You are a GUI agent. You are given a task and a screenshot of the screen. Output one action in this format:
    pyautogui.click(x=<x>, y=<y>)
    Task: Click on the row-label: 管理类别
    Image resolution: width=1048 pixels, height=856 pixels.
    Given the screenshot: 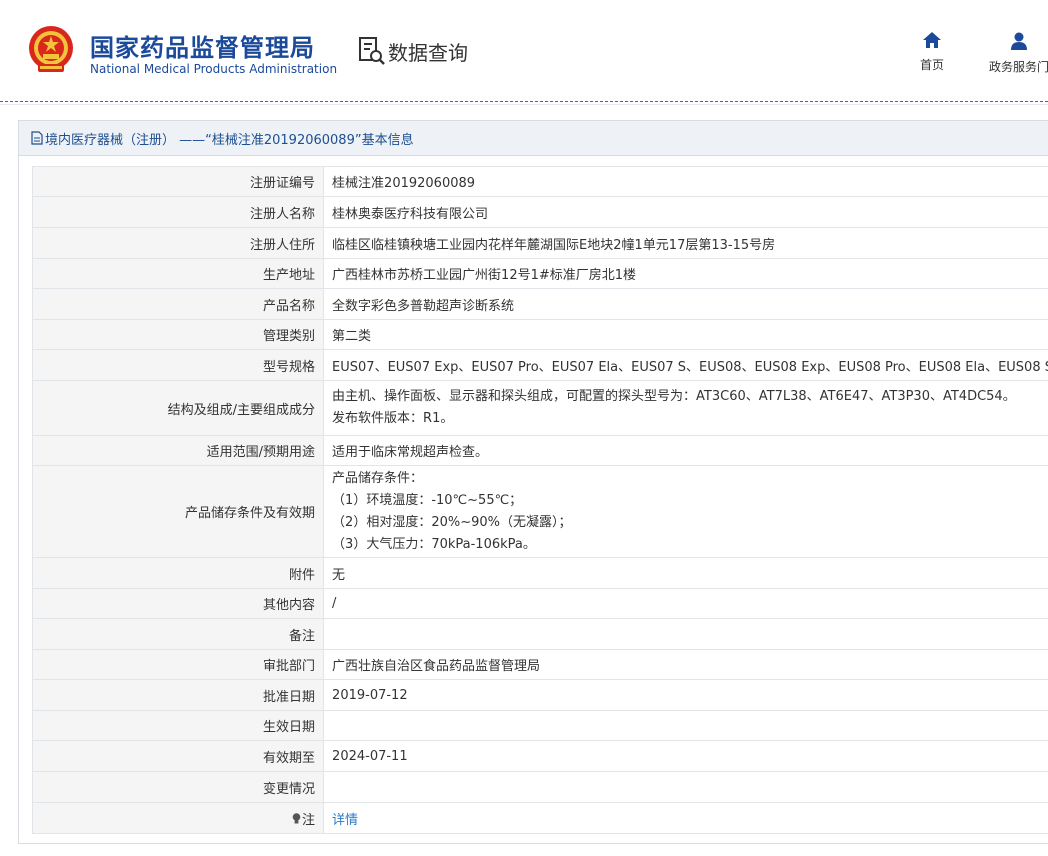 What is the action you would take?
    pyautogui.click(x=178, y=334)
    